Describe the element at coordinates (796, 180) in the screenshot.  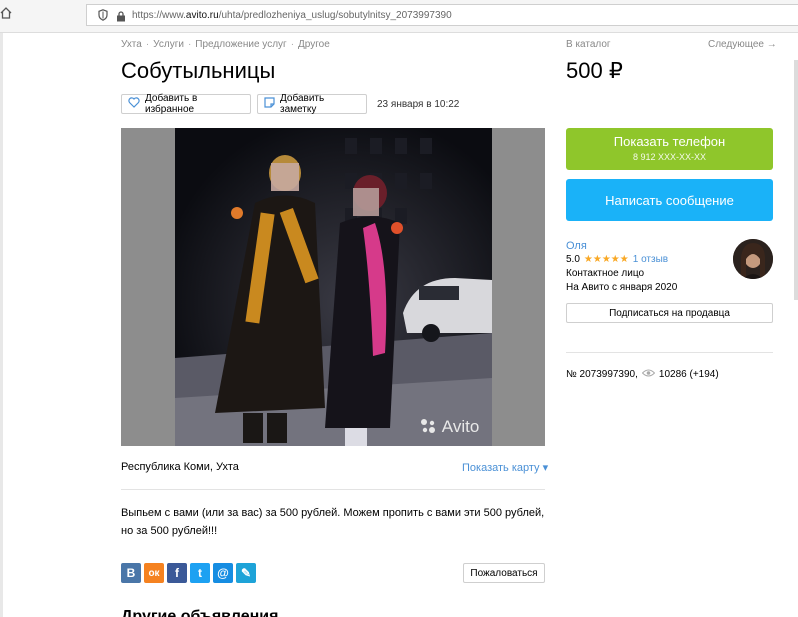
I see `scrollbar` at that location.